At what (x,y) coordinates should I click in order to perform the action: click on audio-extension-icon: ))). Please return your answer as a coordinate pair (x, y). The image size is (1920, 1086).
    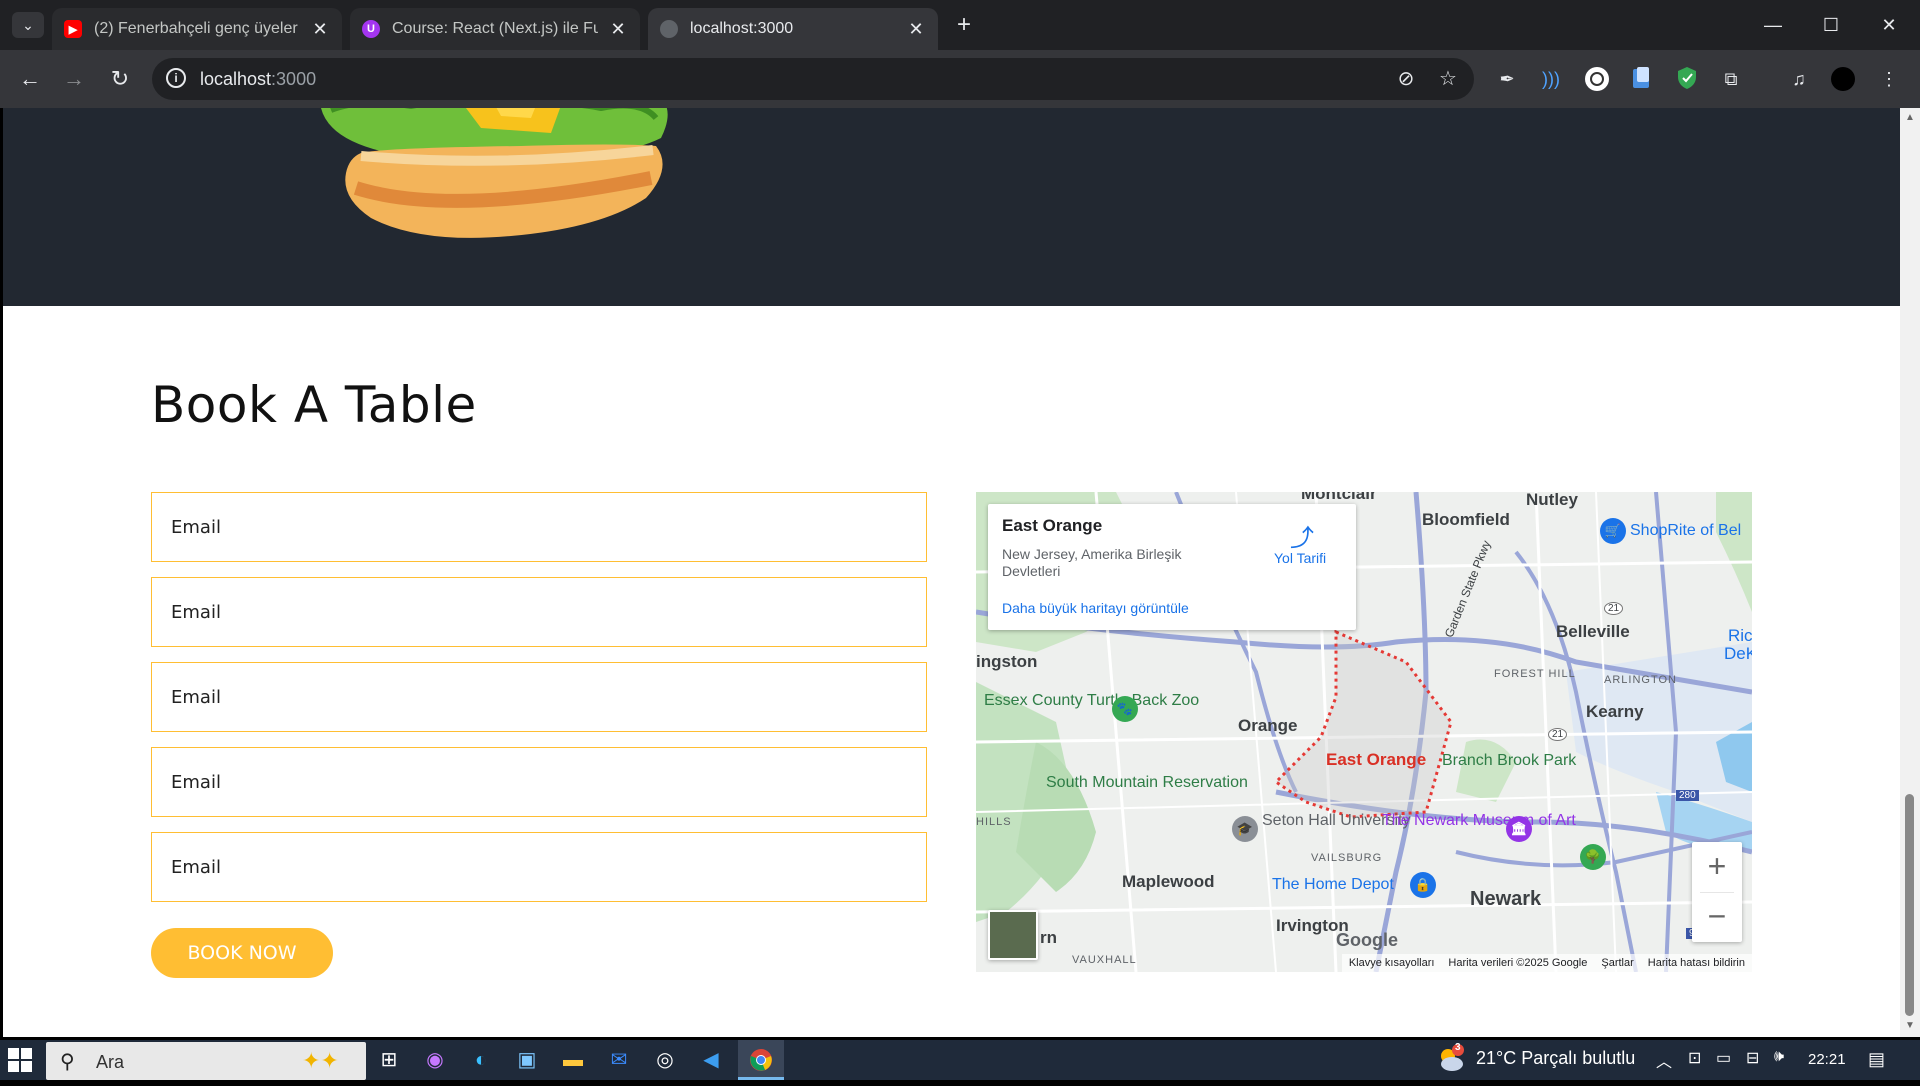
    Looking at the image, I should click on (1551, 79).